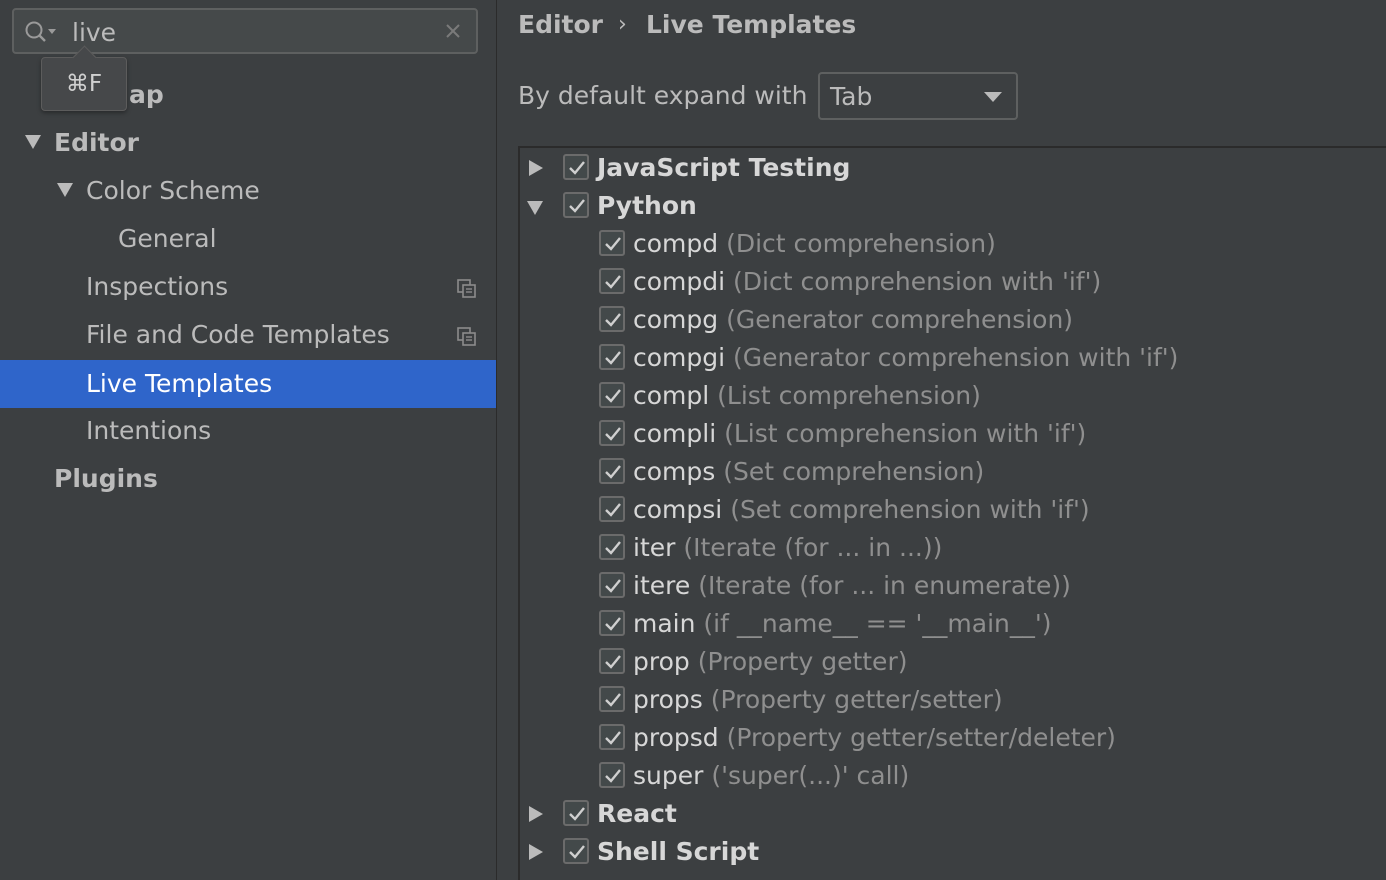  Describe the element at coordinates (953, 548) in the screenshot. I see `template-item: iter (Iterate (for ... in ...))` at that location.